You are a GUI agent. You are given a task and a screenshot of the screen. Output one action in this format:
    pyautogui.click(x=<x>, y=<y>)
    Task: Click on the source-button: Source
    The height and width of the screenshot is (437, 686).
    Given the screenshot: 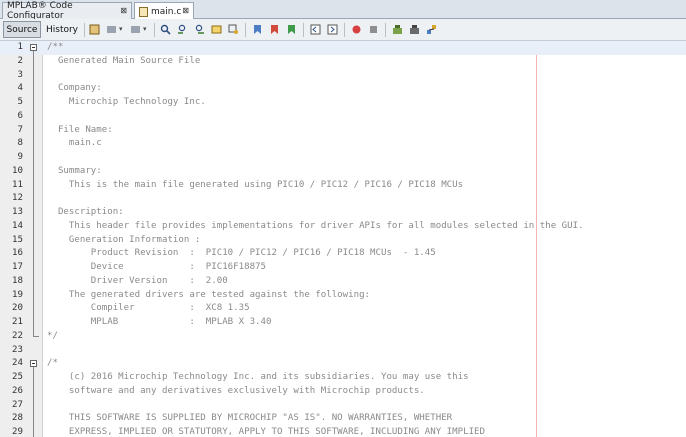 What is the action you would take?
    pyautogui.click(x=22, y=29)
    